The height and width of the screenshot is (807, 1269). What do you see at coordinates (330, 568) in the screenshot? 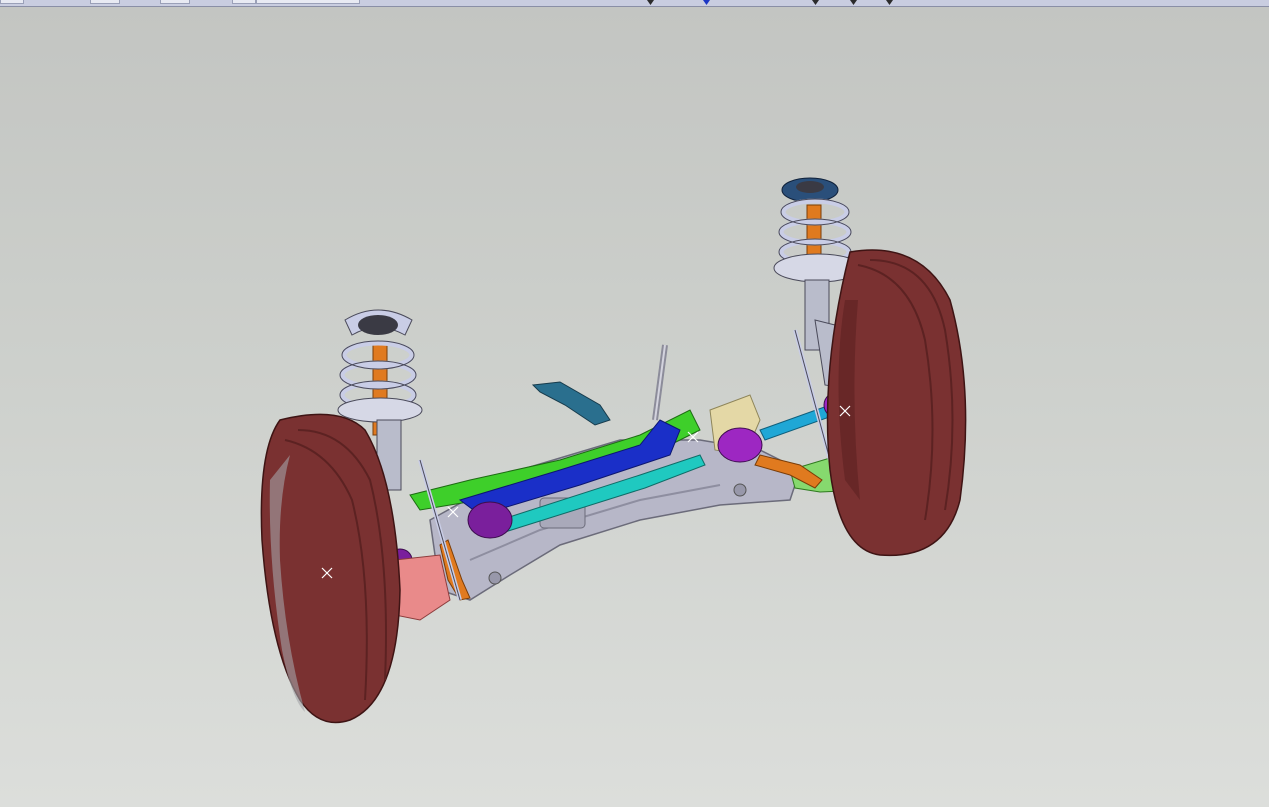
I see `left-wheel` at bounding box center [330, 568].